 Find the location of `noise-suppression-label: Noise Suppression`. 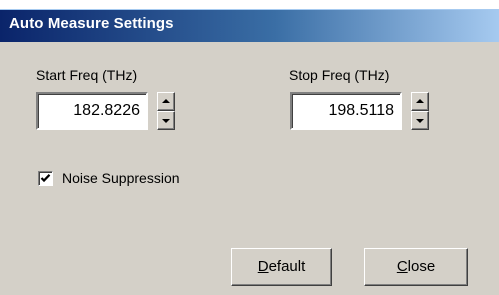

noise-suppression-label: Noise Suppression is located at coordinates (121, 178).